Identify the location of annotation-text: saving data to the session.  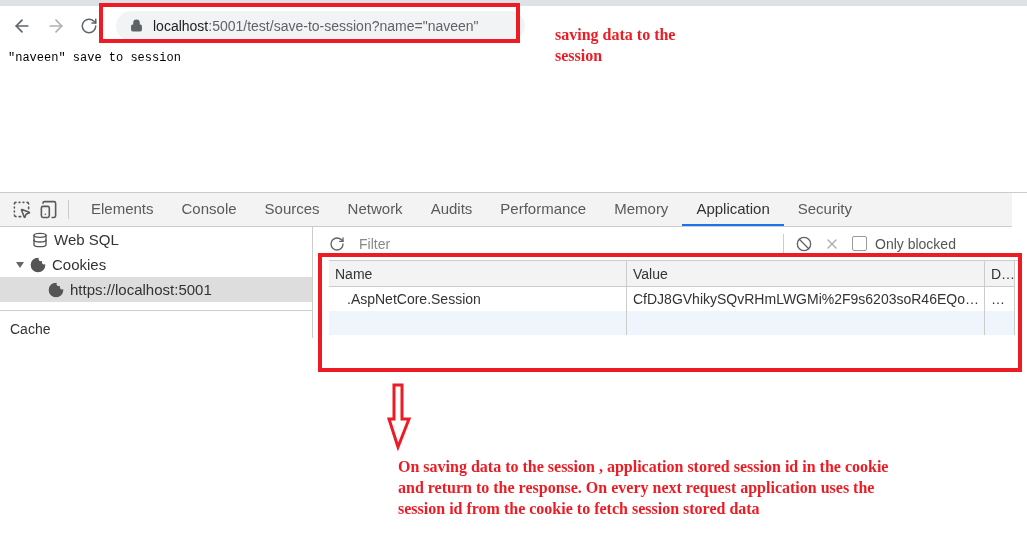
(616, 45).